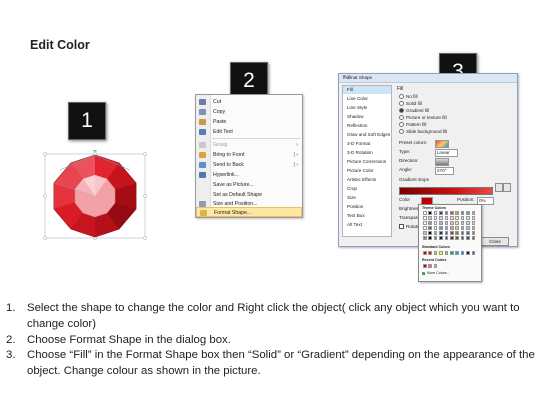 The image size is (560, 420). What do you see at coordinates (499, 187) in the screenshot?
I see `add-stop-button` at bounding box center [499, 187].